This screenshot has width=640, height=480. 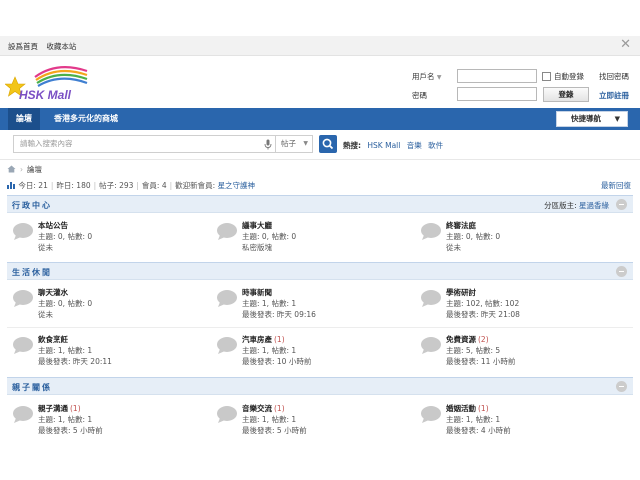 I want to click on forum-name: 飲食烹飪, so click(x=53, y=339).